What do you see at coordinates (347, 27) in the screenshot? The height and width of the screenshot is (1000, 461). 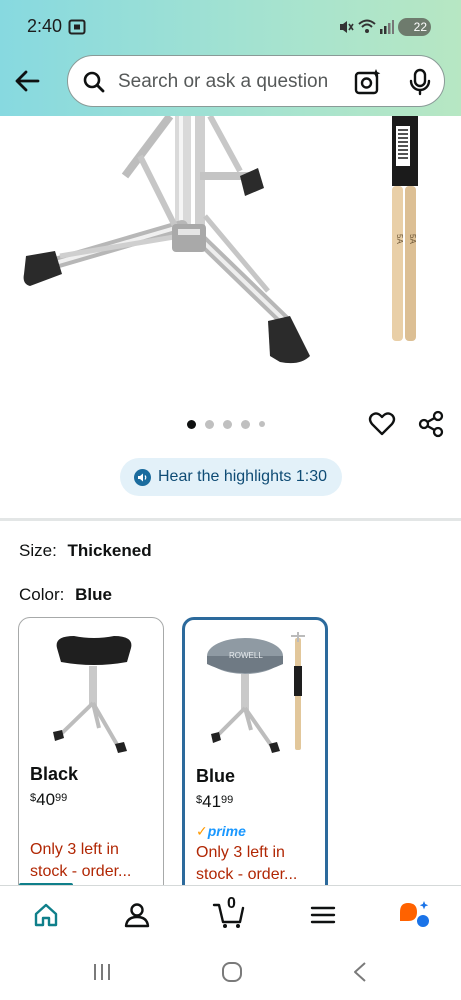 I see `mute-icon` at bounding box center [347, 27].